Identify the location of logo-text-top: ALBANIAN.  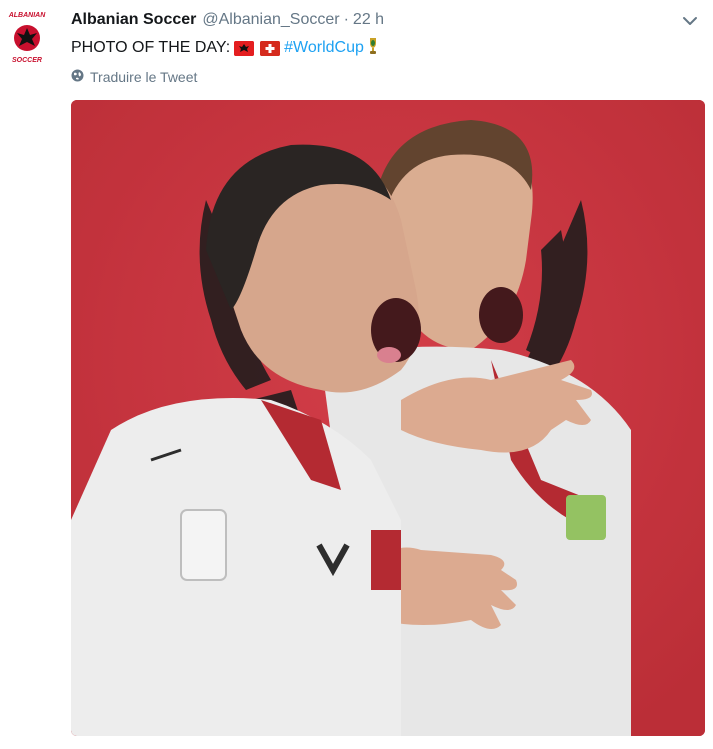
(27, 15).